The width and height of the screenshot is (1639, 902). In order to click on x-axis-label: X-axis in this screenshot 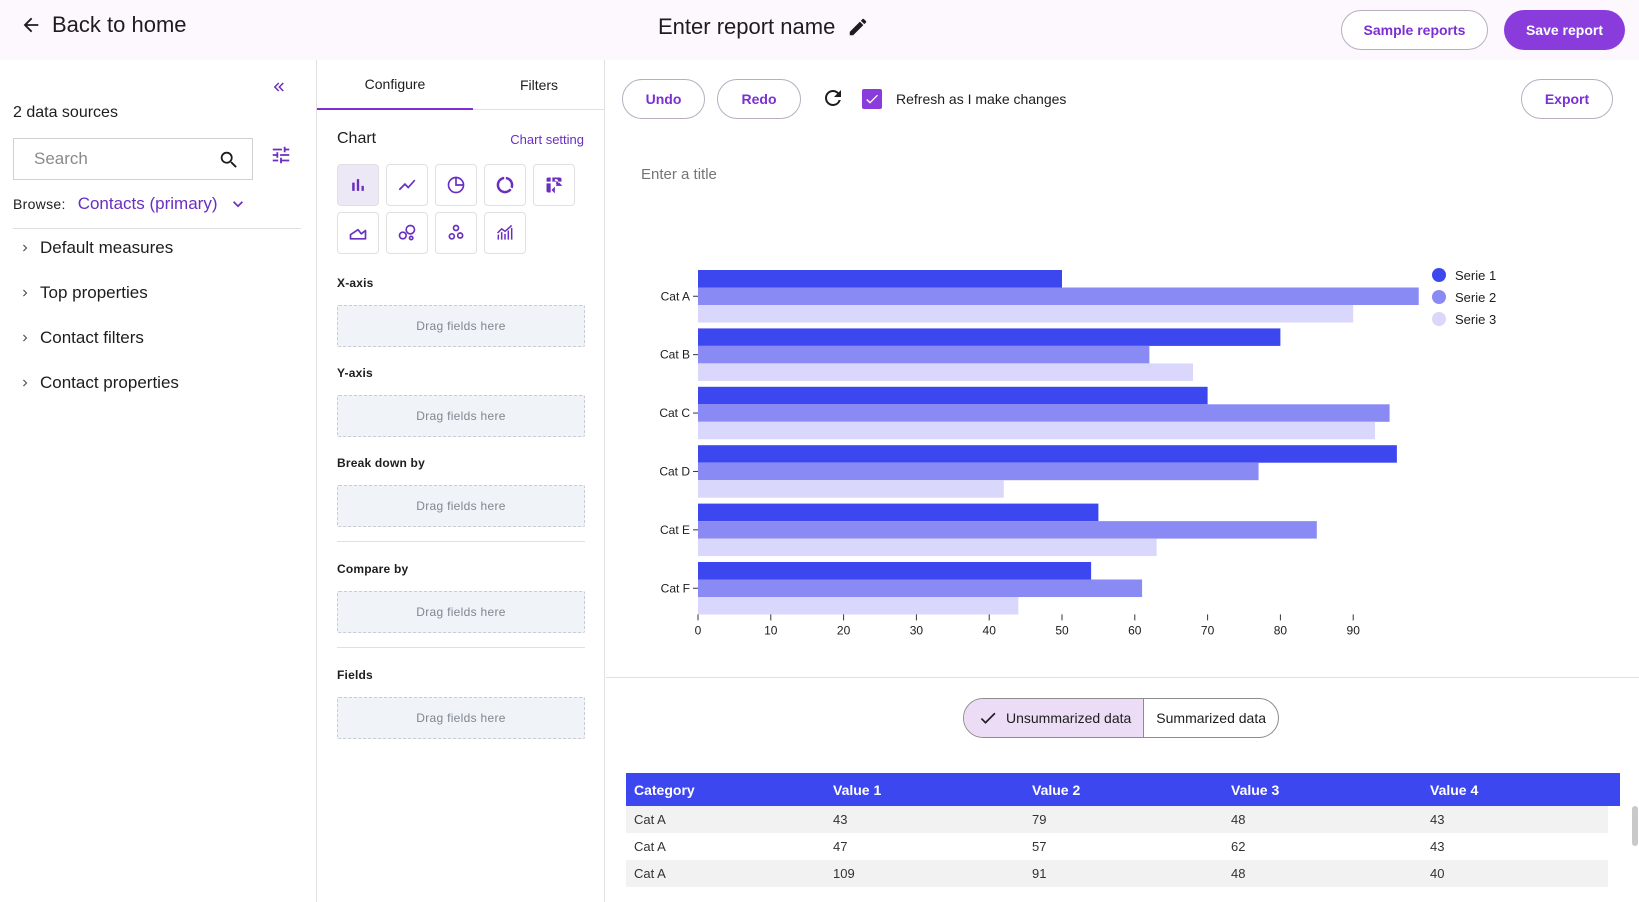, I will do `click(355, 283)`.